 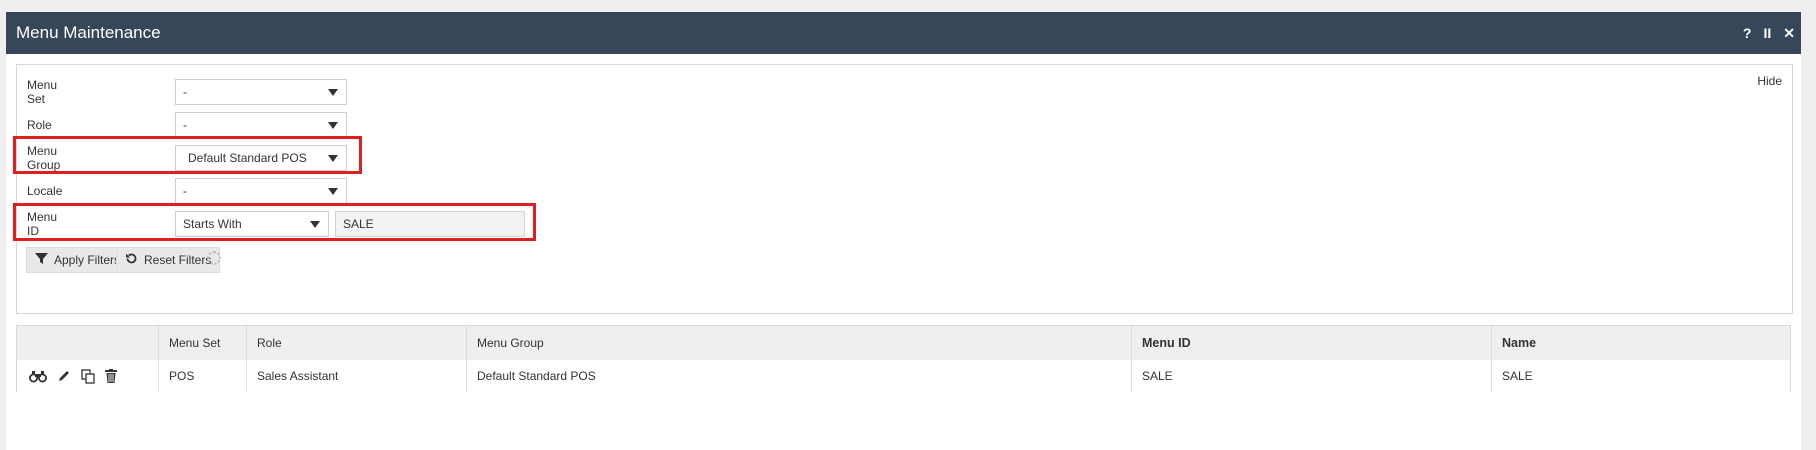 What do you see at coordinates (799, 376) in the screenshot?
I see `cell-menu-group: Default Standard POS` at bounding box center [799, 376].